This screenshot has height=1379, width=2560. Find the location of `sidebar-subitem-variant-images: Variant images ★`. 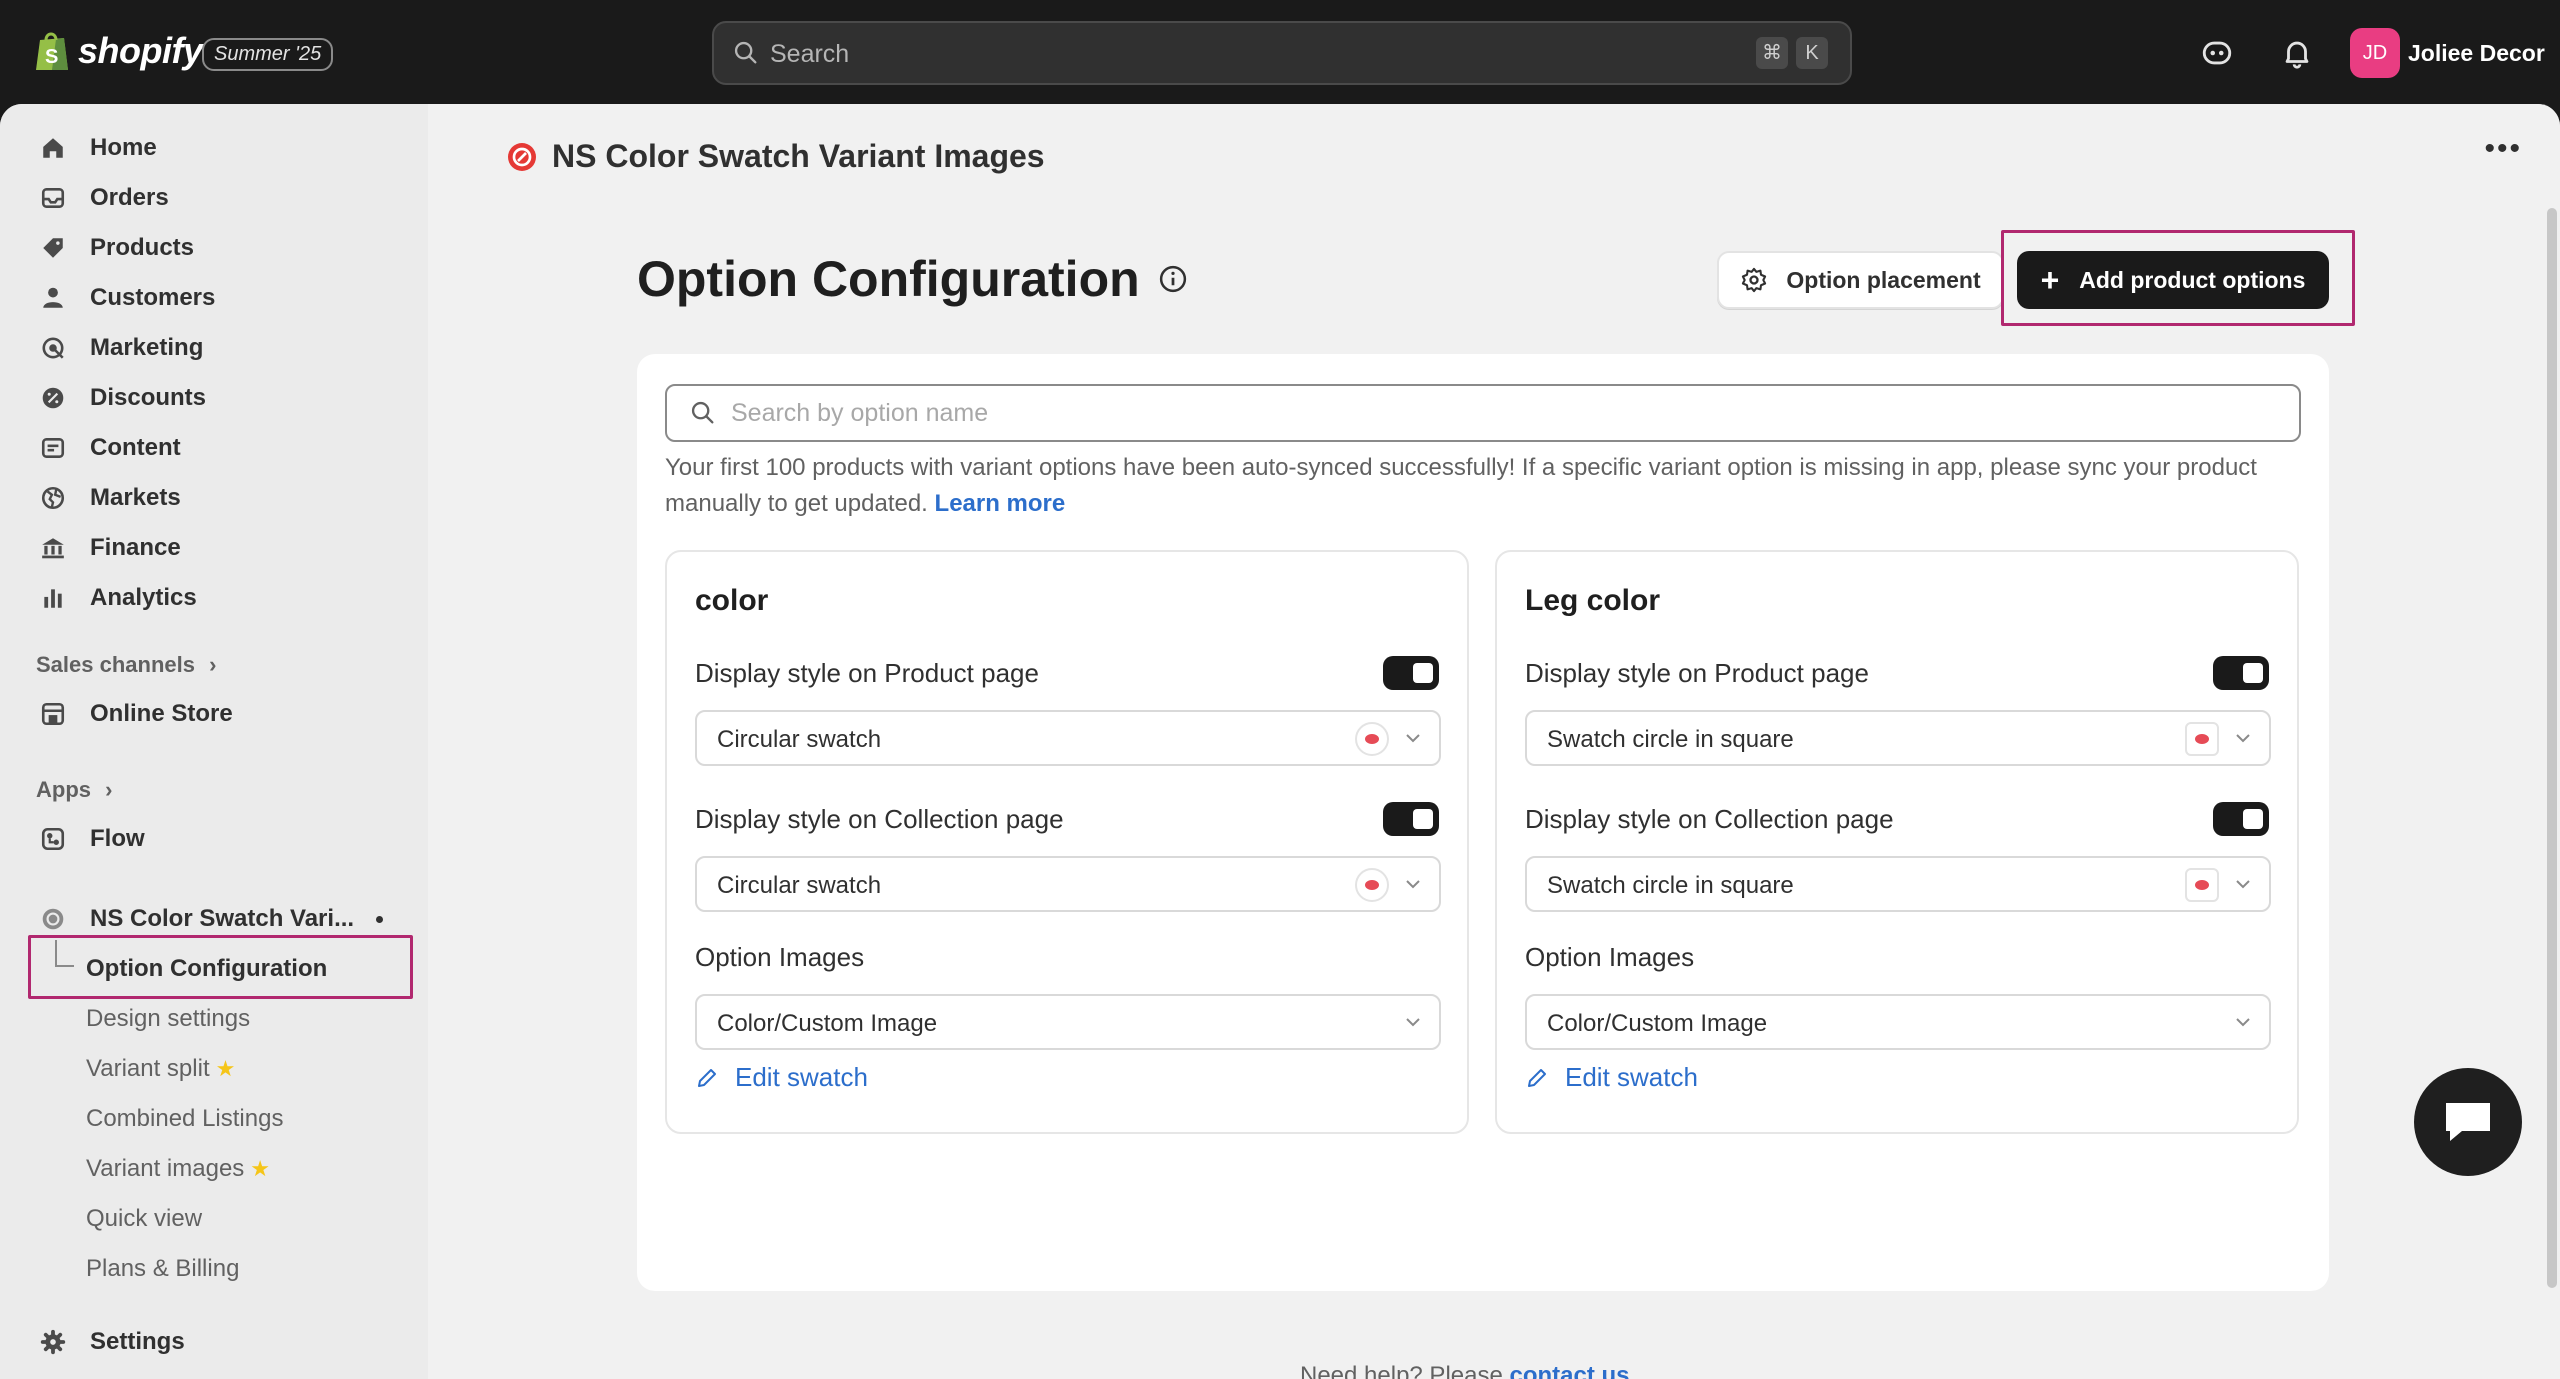

sidebar-subitem-variant-images: Variant images ★ is located at coordinates (178, 1169).